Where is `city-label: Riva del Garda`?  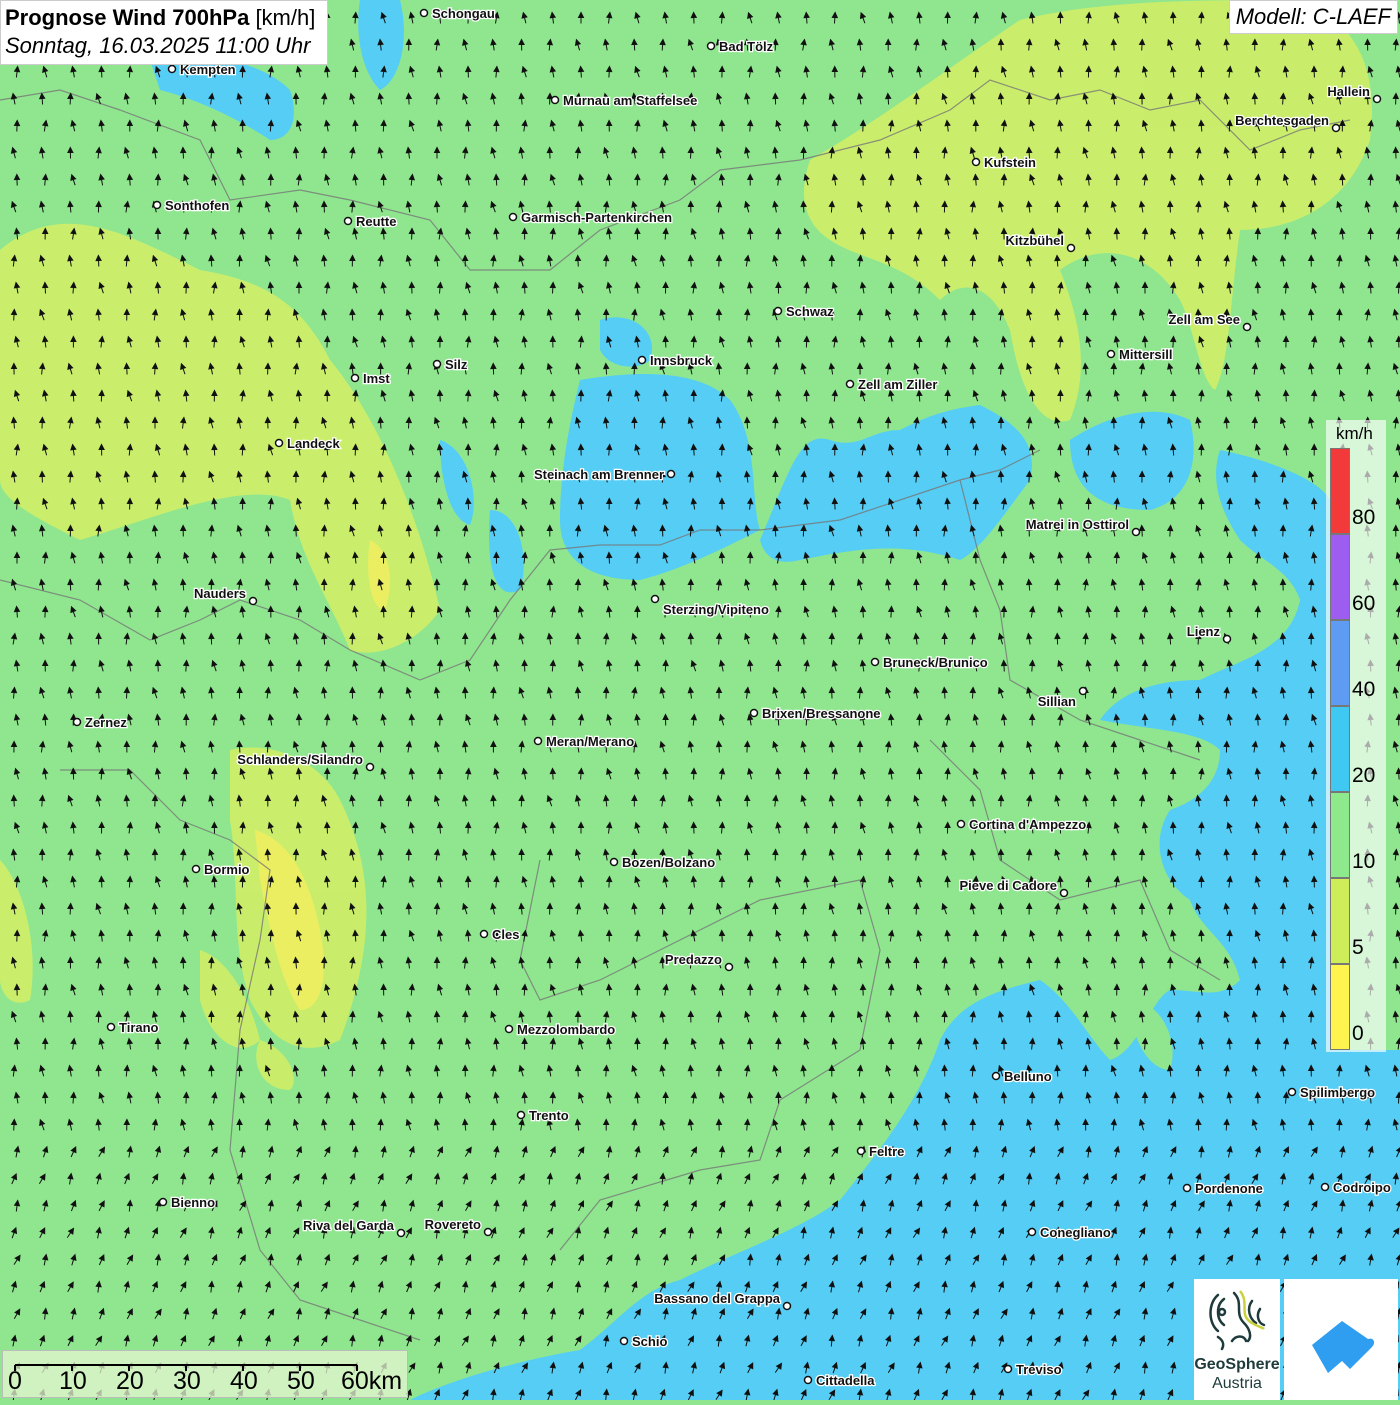 city-label: Riva del Garda is located at coordinates (349, 1225).